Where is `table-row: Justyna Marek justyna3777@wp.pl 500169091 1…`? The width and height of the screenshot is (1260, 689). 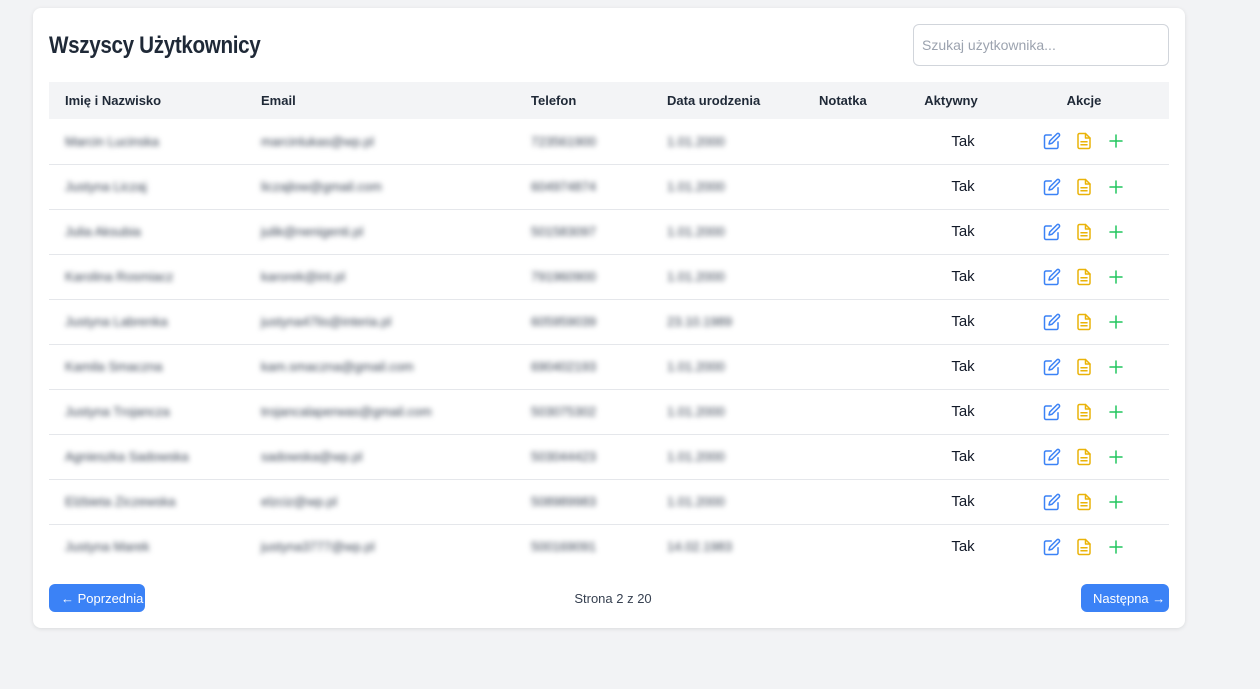
table-row: Justyna Marek justyna3777@wp.pl 500169091 1… is located at coordinates (609, 546).